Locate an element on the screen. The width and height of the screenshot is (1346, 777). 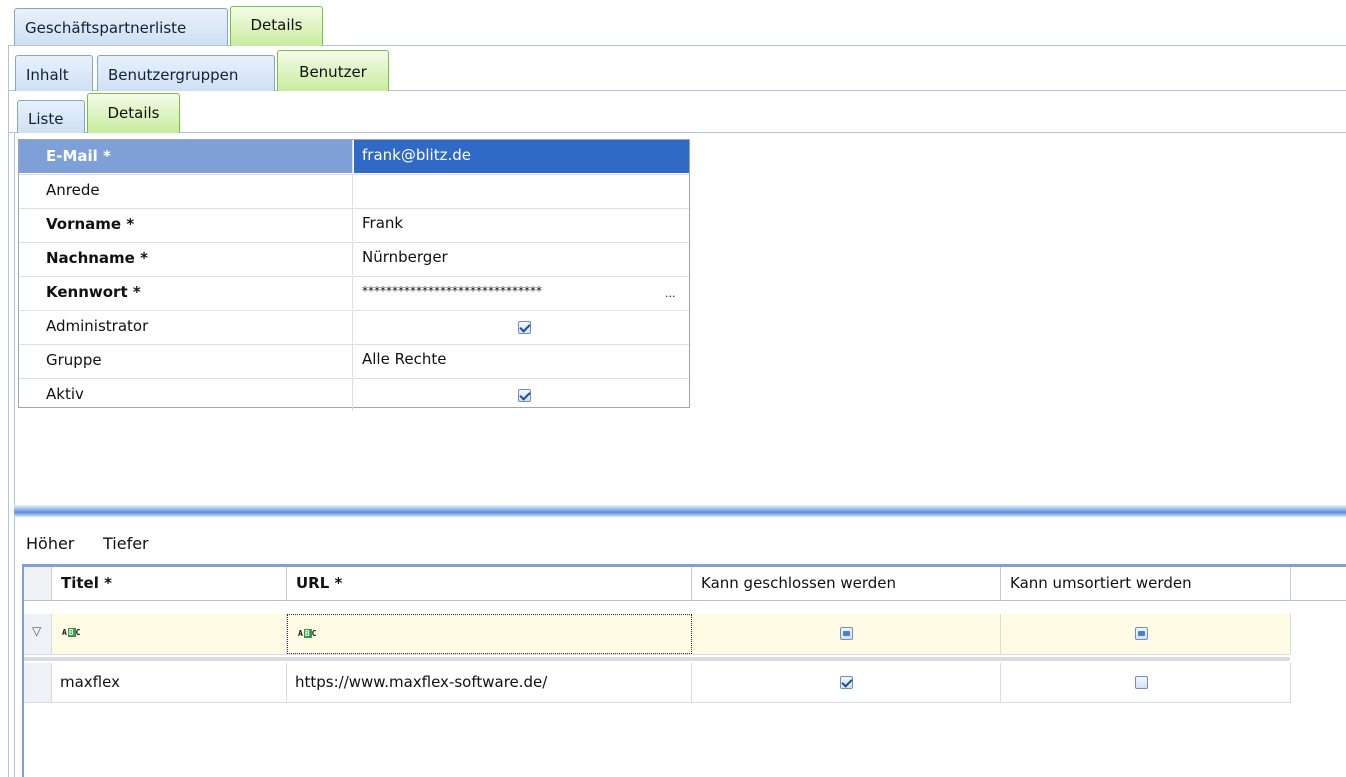
filter-cell-titel: ABC is located at coordinates (169, 634).